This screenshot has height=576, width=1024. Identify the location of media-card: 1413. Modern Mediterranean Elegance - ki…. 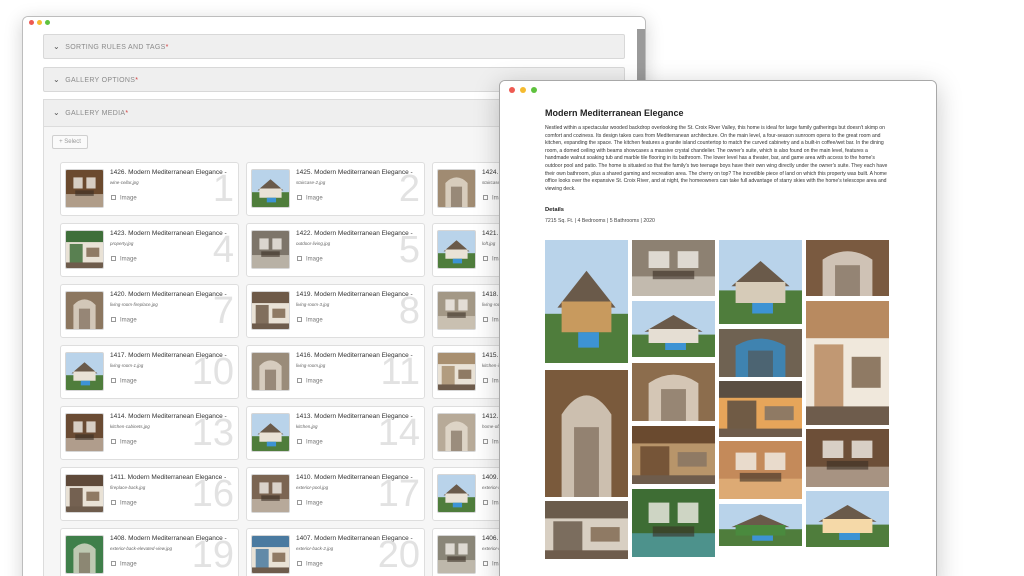
(335, 433).